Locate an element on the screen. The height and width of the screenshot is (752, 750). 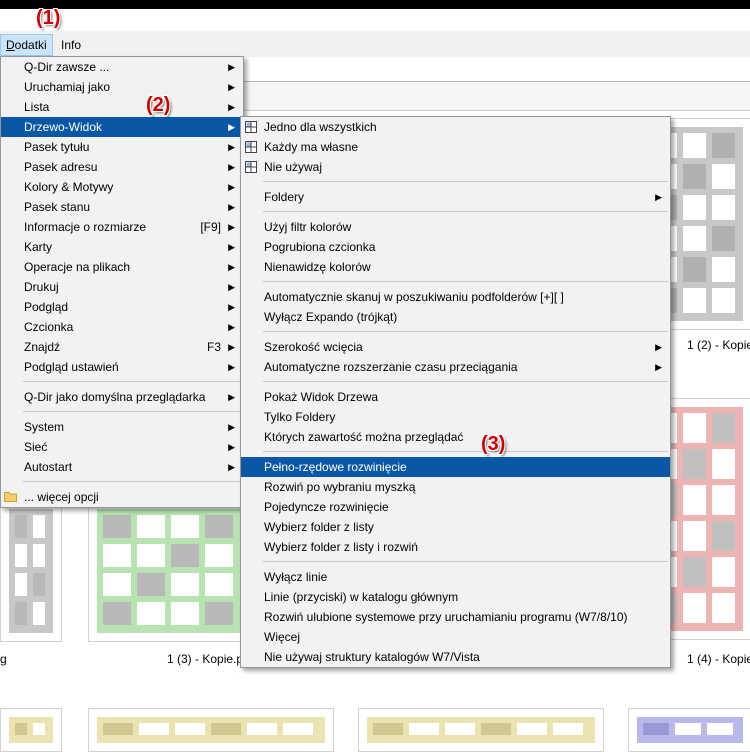
menu-item-wyłącz-linie: Wyłącz linie is located at coordinates (455, 577).